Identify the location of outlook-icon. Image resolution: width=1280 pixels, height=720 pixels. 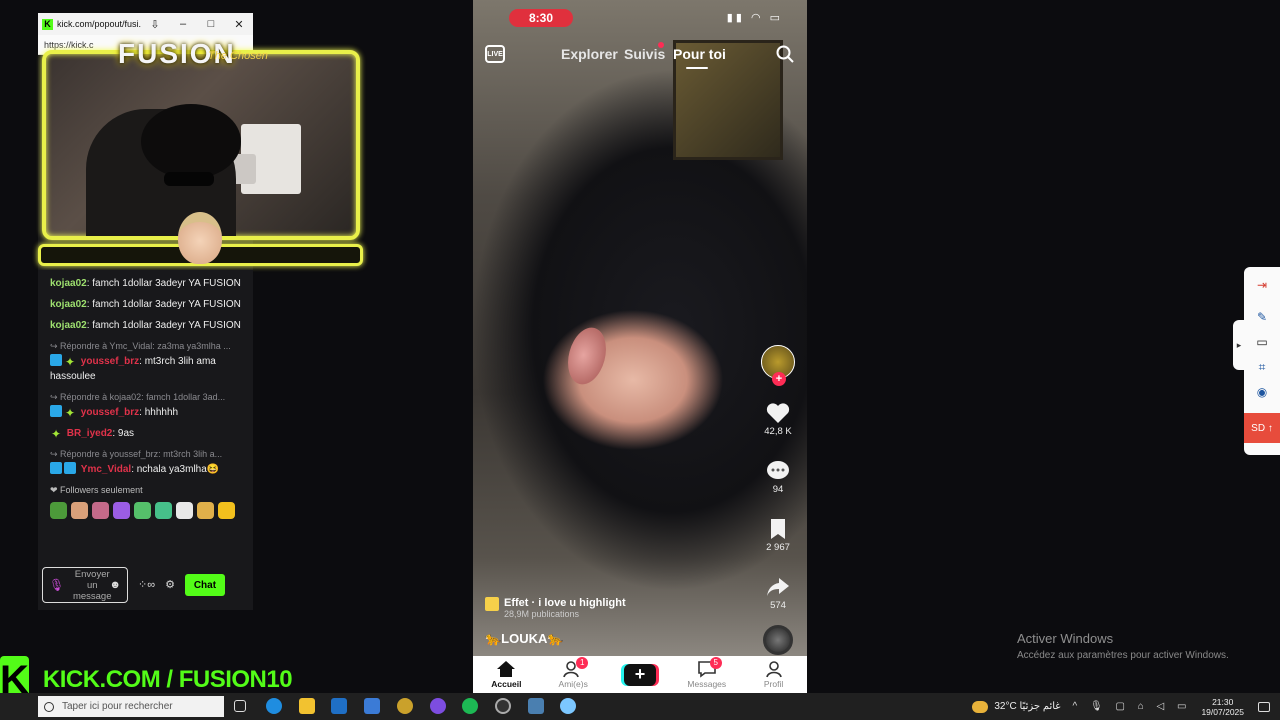
(339, 706).